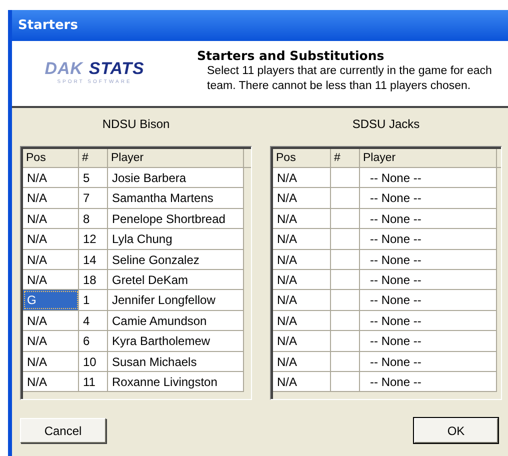 This screenshot has width=508, height=456. Describe the element at coordinates (176, 259) in the screenshot. I see `table-cell: Seline Gonzalez` at that location.